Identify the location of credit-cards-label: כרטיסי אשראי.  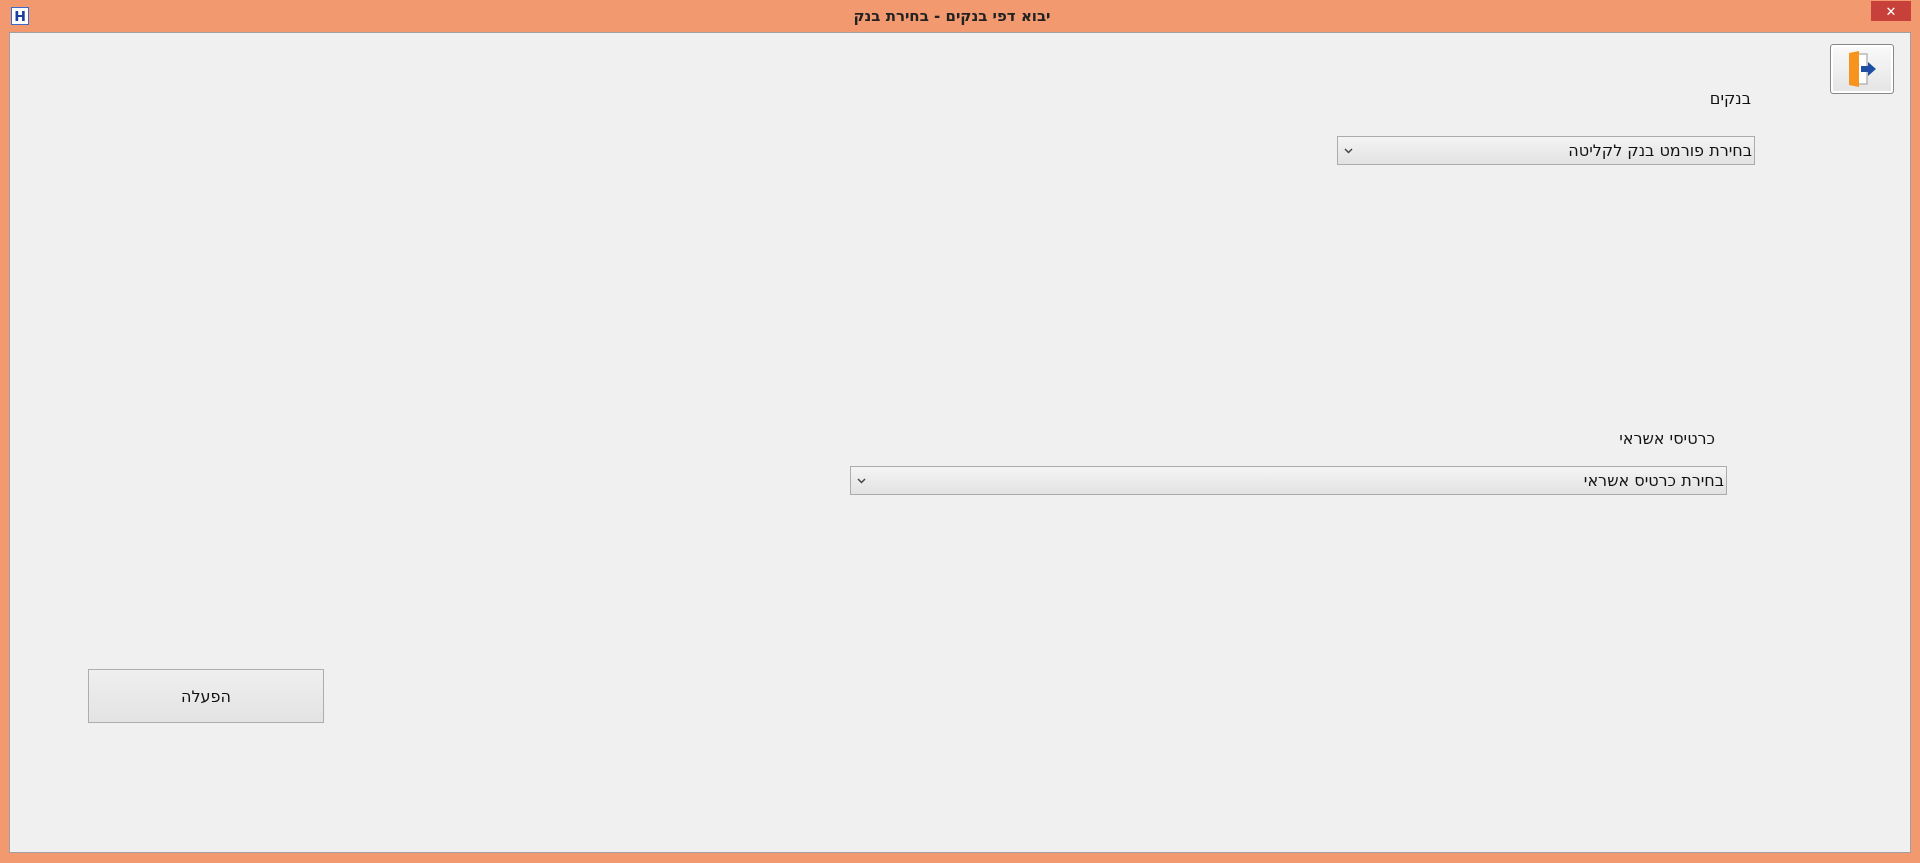
(1667, 438).